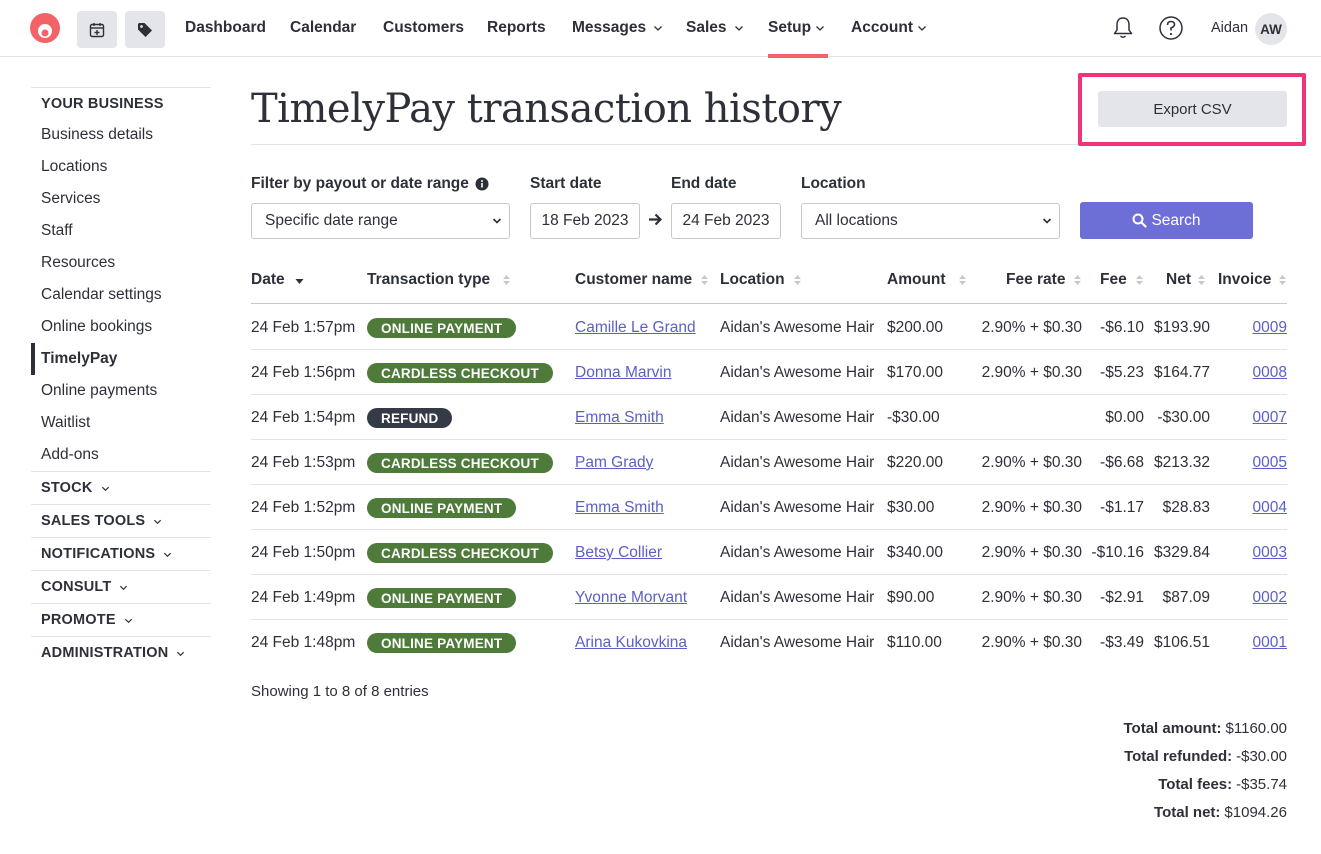 The image size is (1321, 854). I want to click on sidebar-group-label: PROMOTE, so click(78, 620).